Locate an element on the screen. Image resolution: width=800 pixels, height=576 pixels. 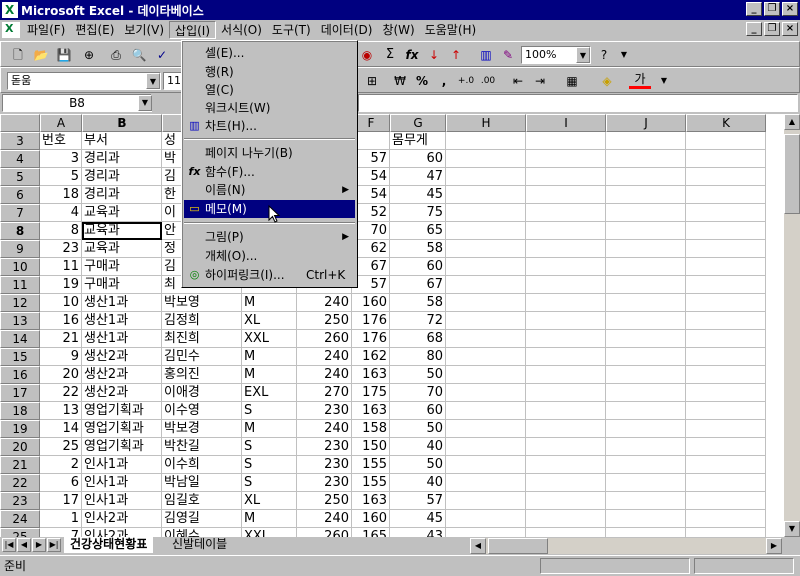
chevron-down-icon: ▼ is located at coordinates (583, 55).